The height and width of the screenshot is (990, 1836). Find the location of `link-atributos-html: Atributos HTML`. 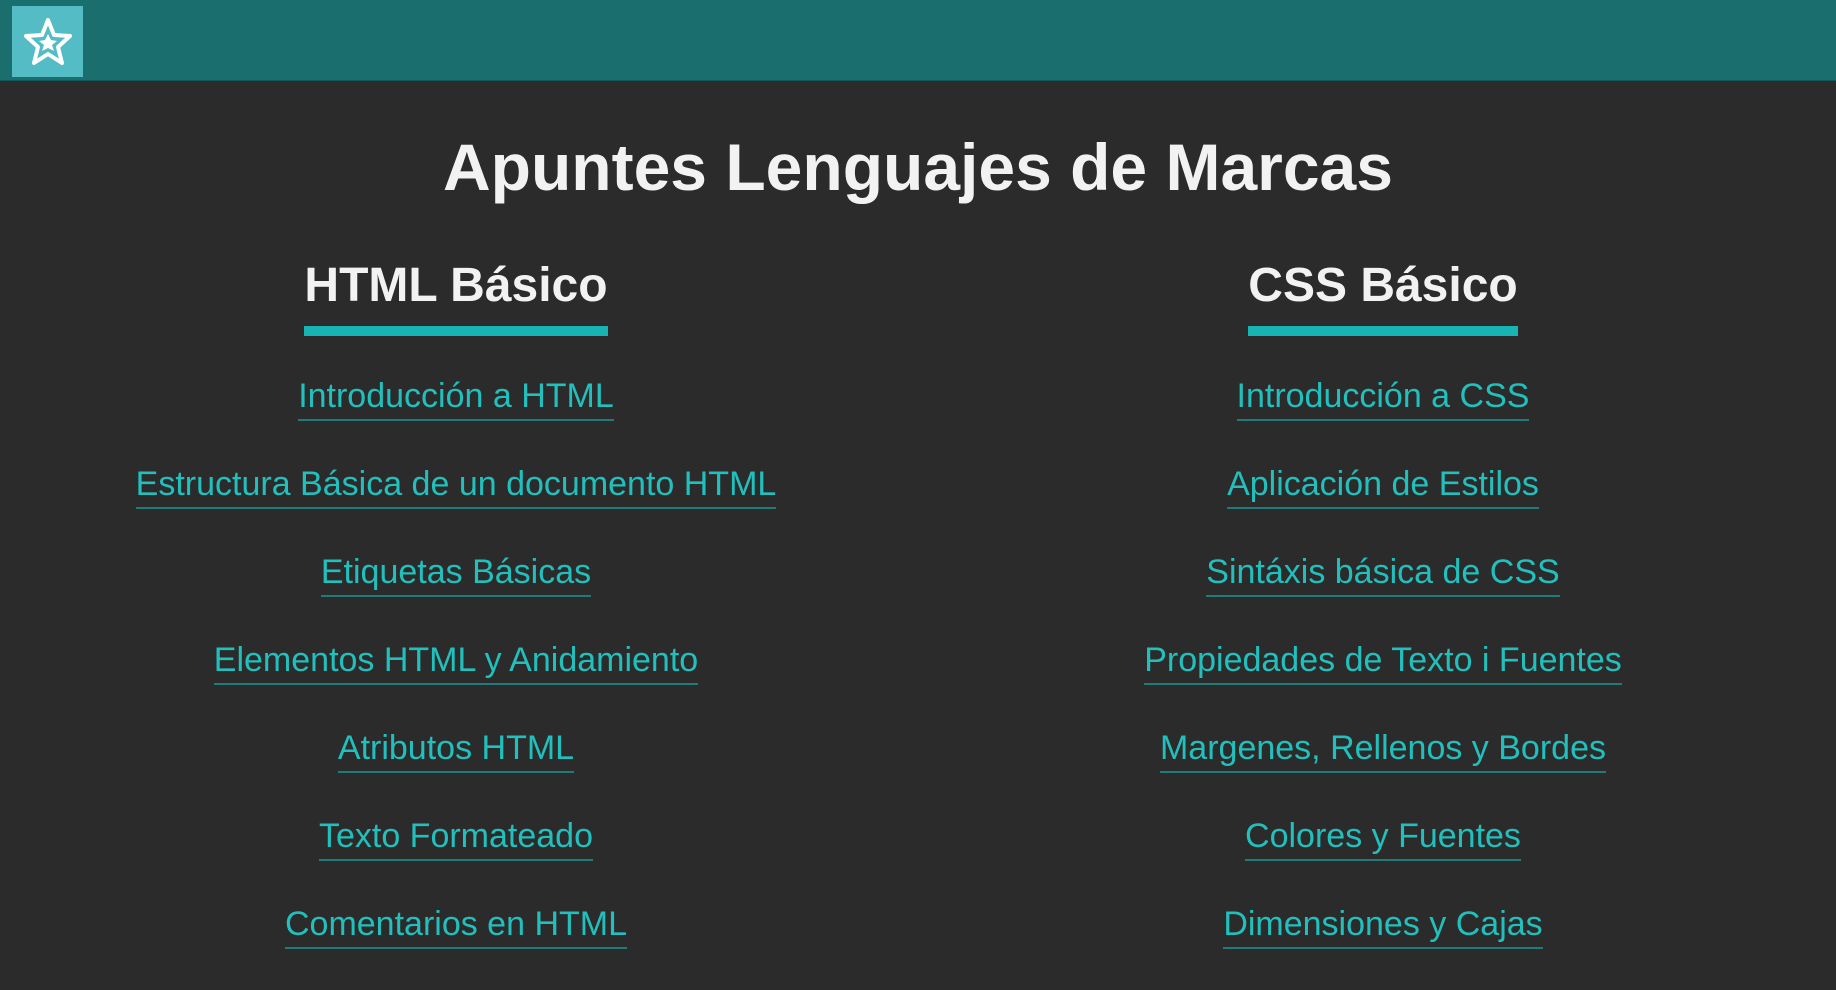

link-atributos-html: Atributos HTML is located at coordinates (456, 749).